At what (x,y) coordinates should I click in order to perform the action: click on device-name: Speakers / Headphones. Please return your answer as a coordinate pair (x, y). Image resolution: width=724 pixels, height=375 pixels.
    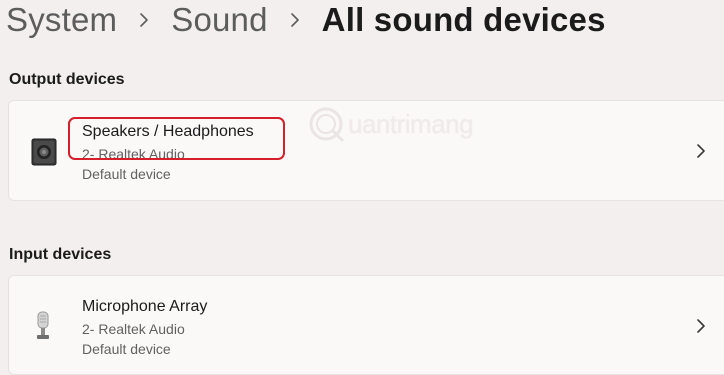
    Looking at the image, I should click on (168, 131).